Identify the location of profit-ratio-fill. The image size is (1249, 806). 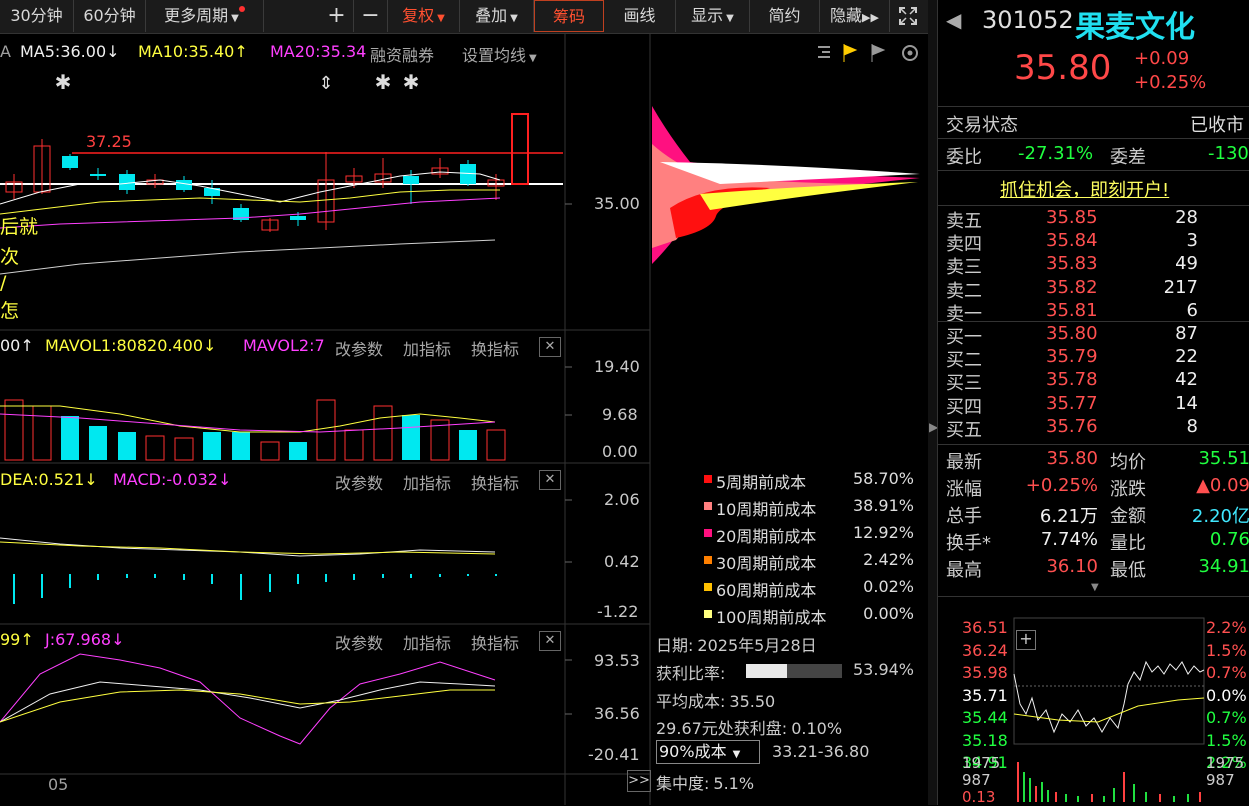
(767, 671).